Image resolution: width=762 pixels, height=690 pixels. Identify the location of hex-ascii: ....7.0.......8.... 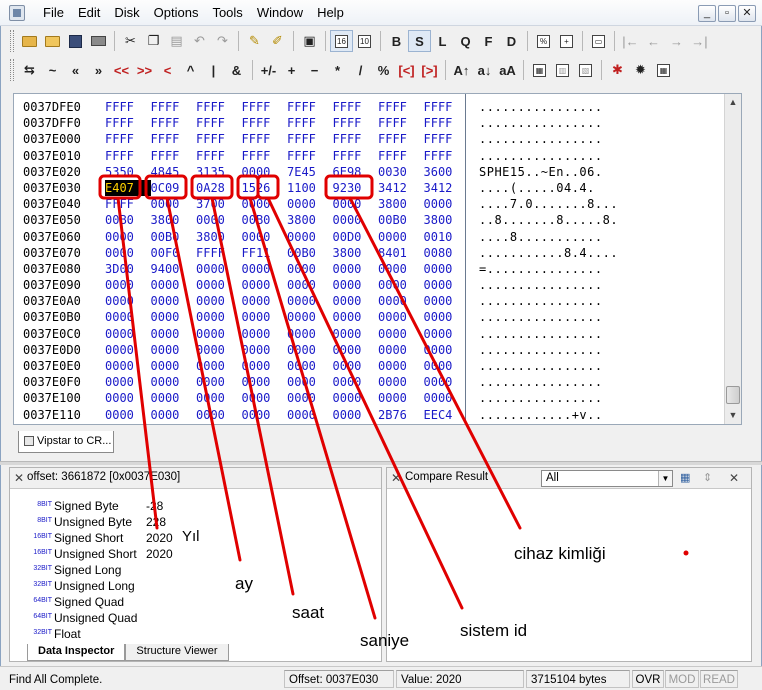
(548, 204).